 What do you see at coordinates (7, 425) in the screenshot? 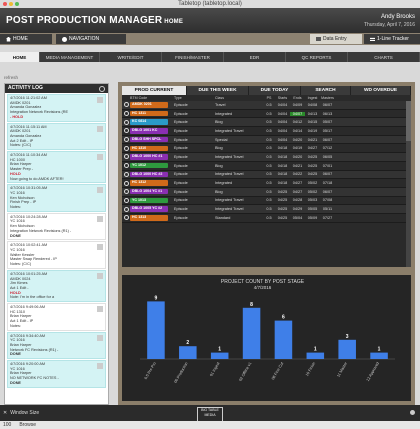
I see `zoom-level: 100` at bounding box center [7, 425].